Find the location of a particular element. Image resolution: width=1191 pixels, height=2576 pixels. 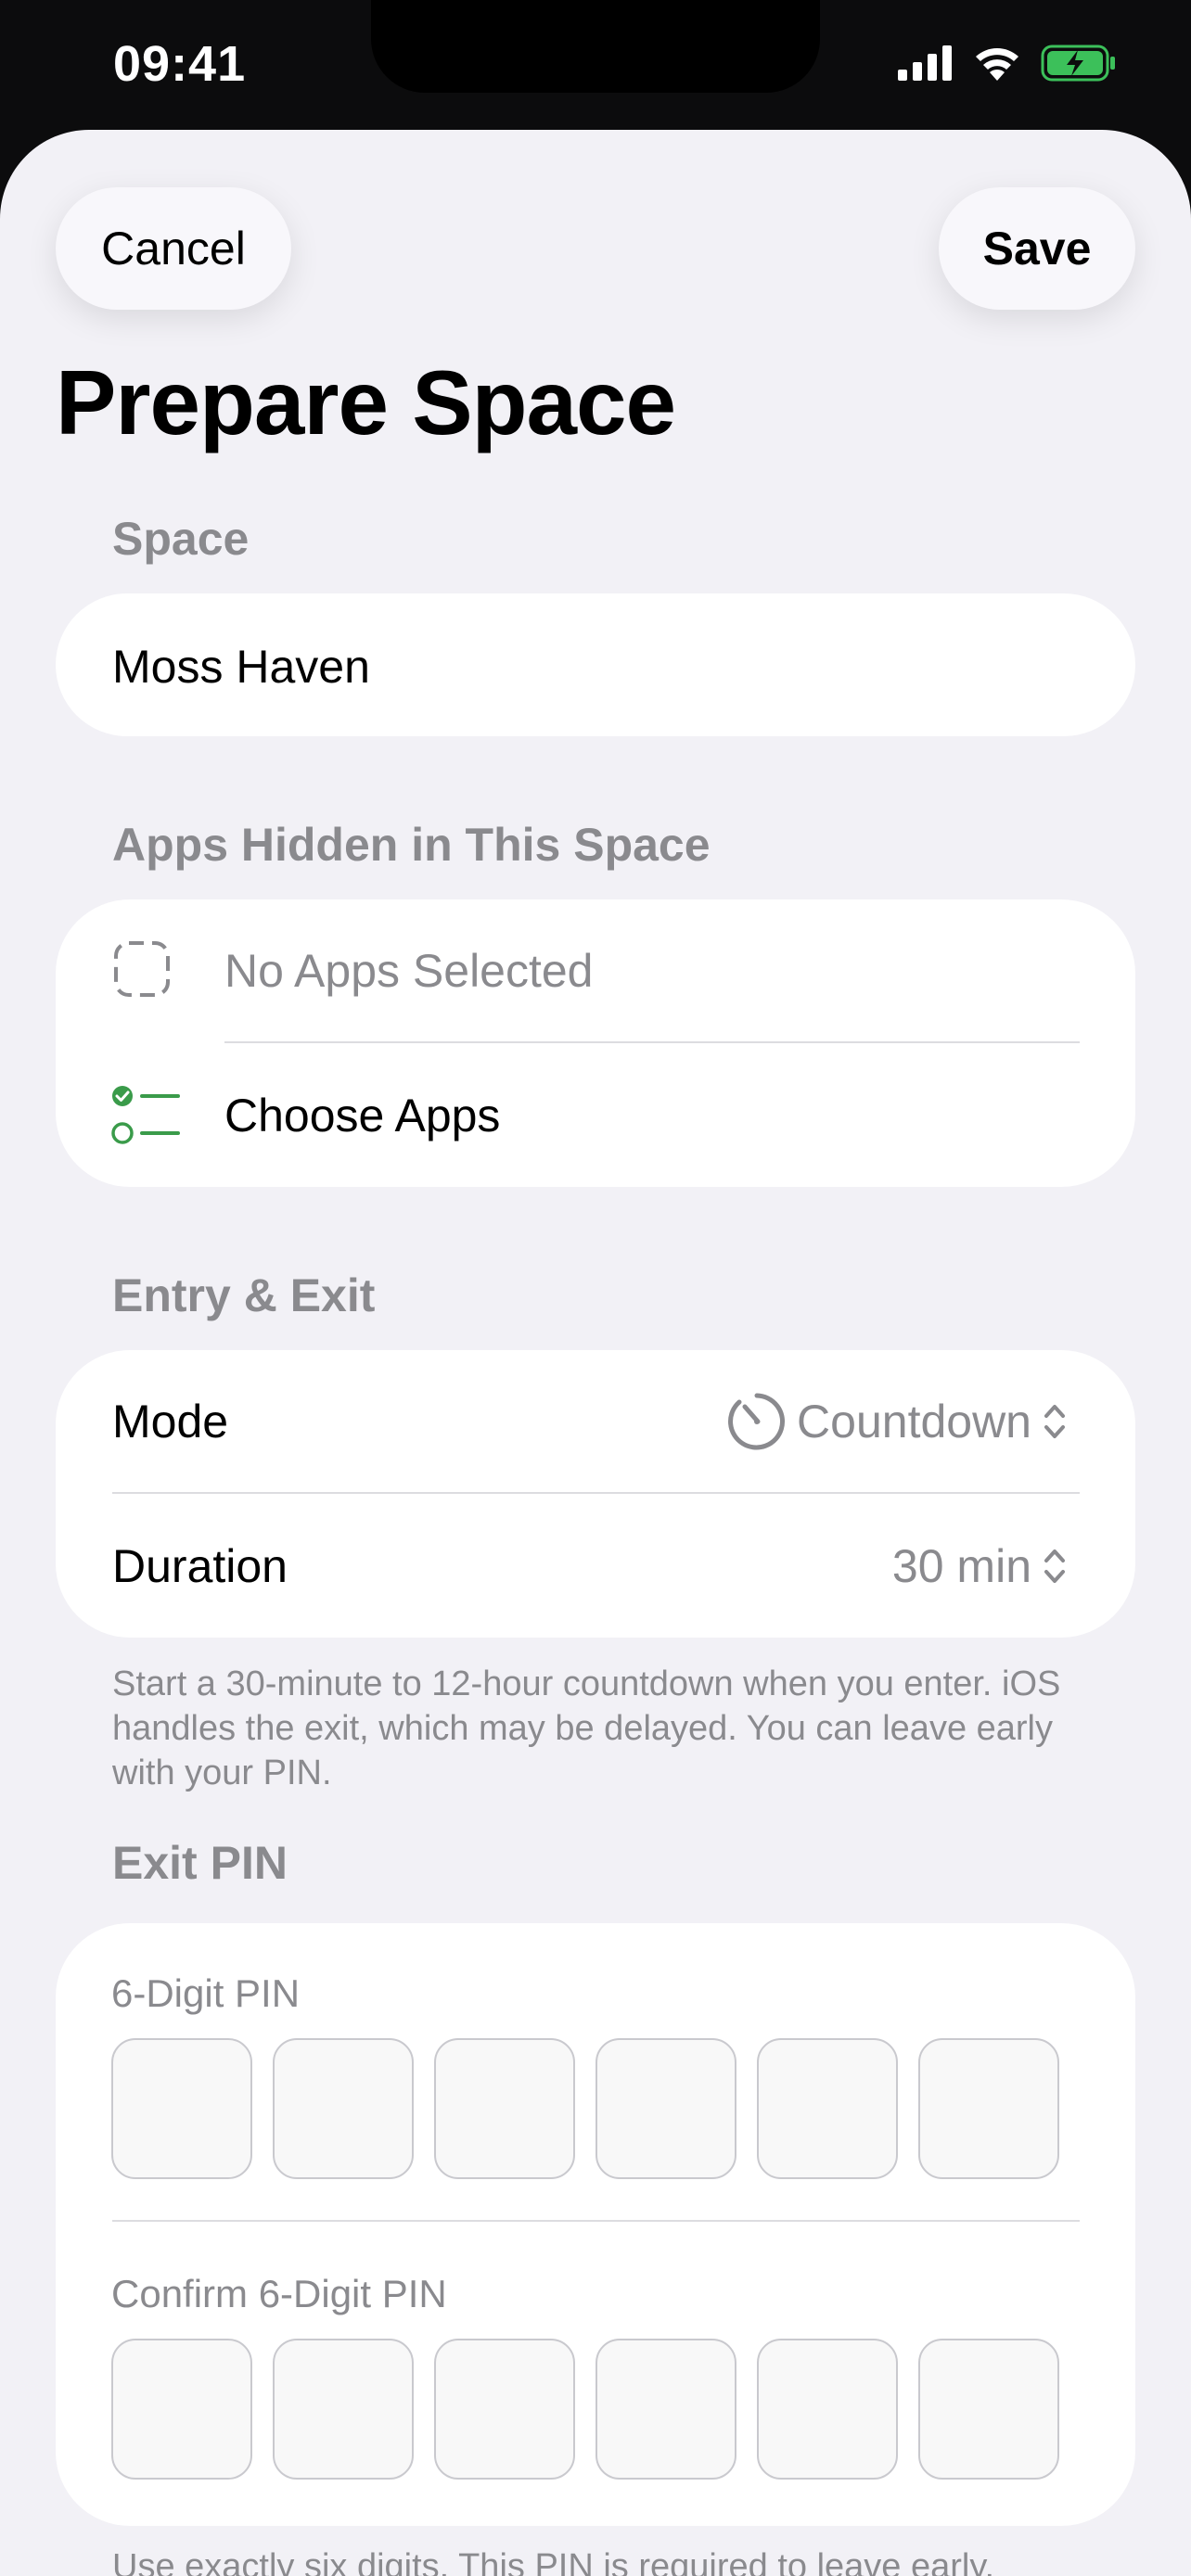

duration-value: 30 min is located at coordinates (961, 1566).